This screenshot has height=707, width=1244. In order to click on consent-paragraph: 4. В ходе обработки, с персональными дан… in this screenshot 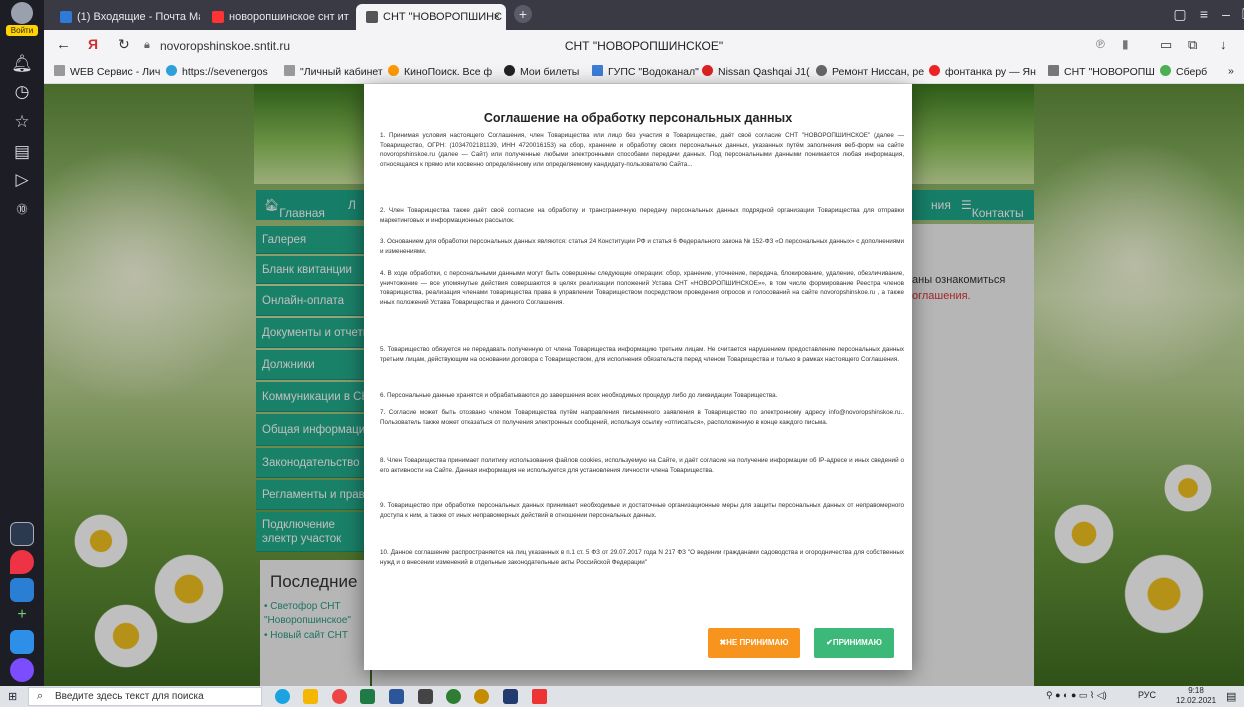, I will do `click(642, 288)`.